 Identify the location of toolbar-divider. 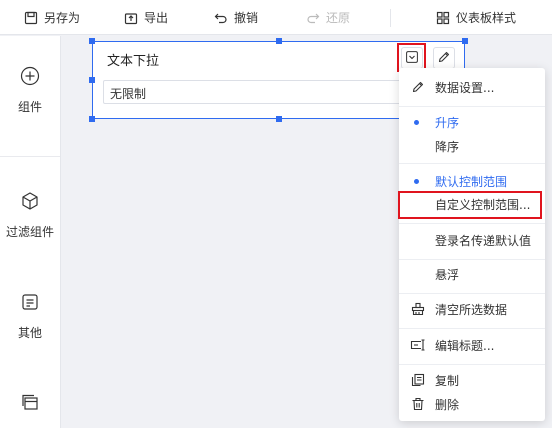
(390, 18).